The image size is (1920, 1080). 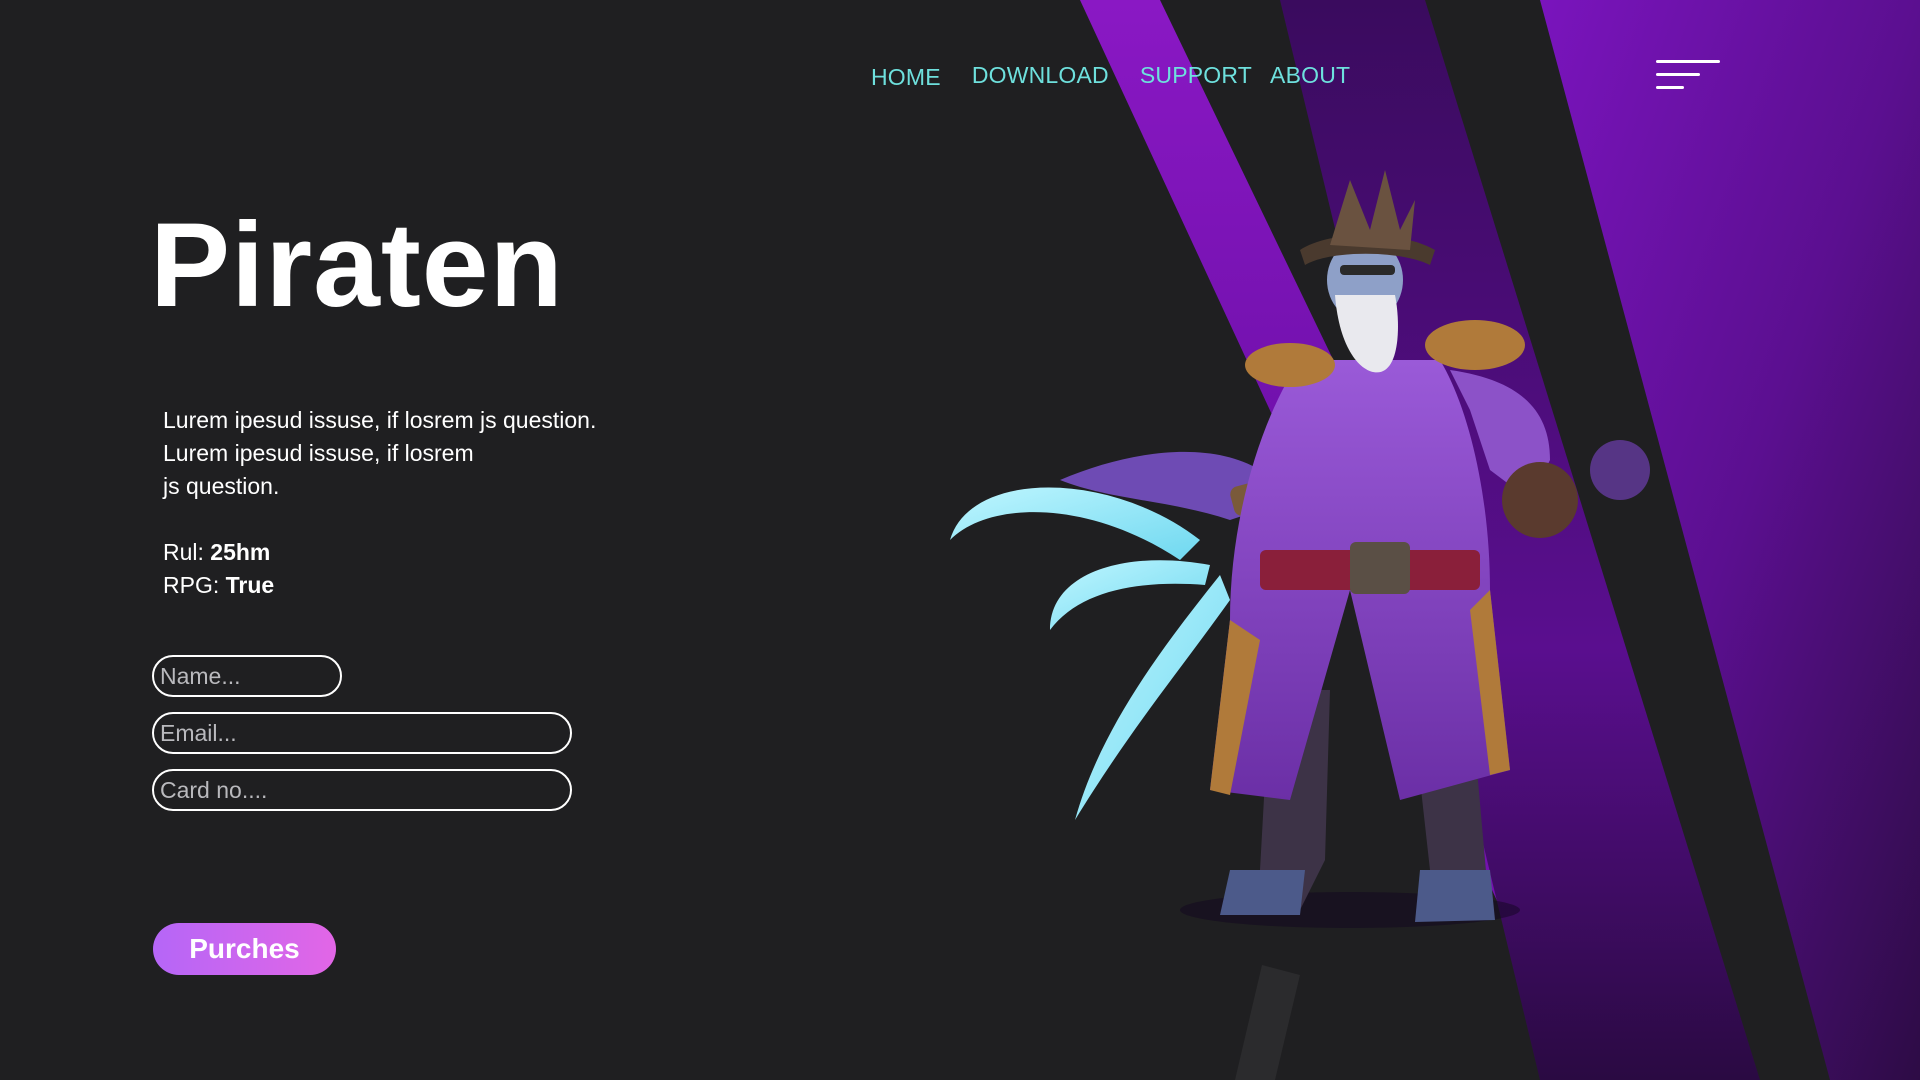 I want to click on purchase-button: Purches, so click(x=244, y=949).